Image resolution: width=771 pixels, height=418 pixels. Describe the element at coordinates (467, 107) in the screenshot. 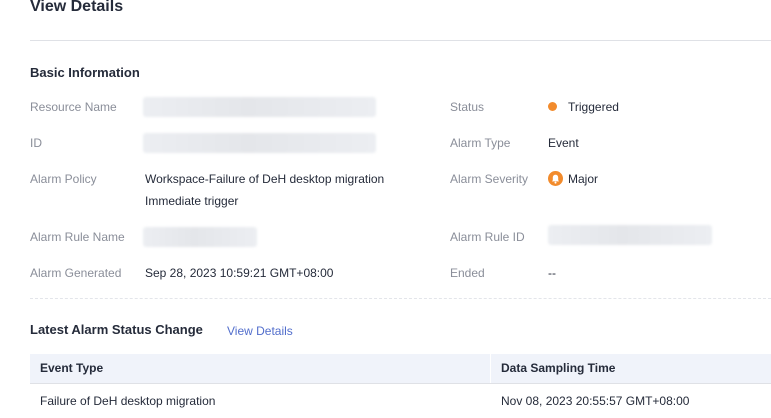

I see `status-label: Status` at that location.